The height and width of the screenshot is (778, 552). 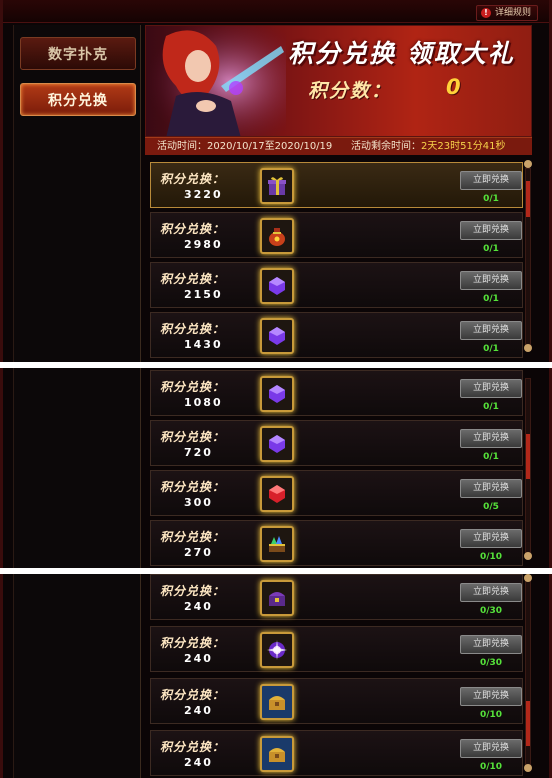 I want to click on exchange-row: 积分兑换： 720 立即兑换 0/1, so click(x=336, y=443).